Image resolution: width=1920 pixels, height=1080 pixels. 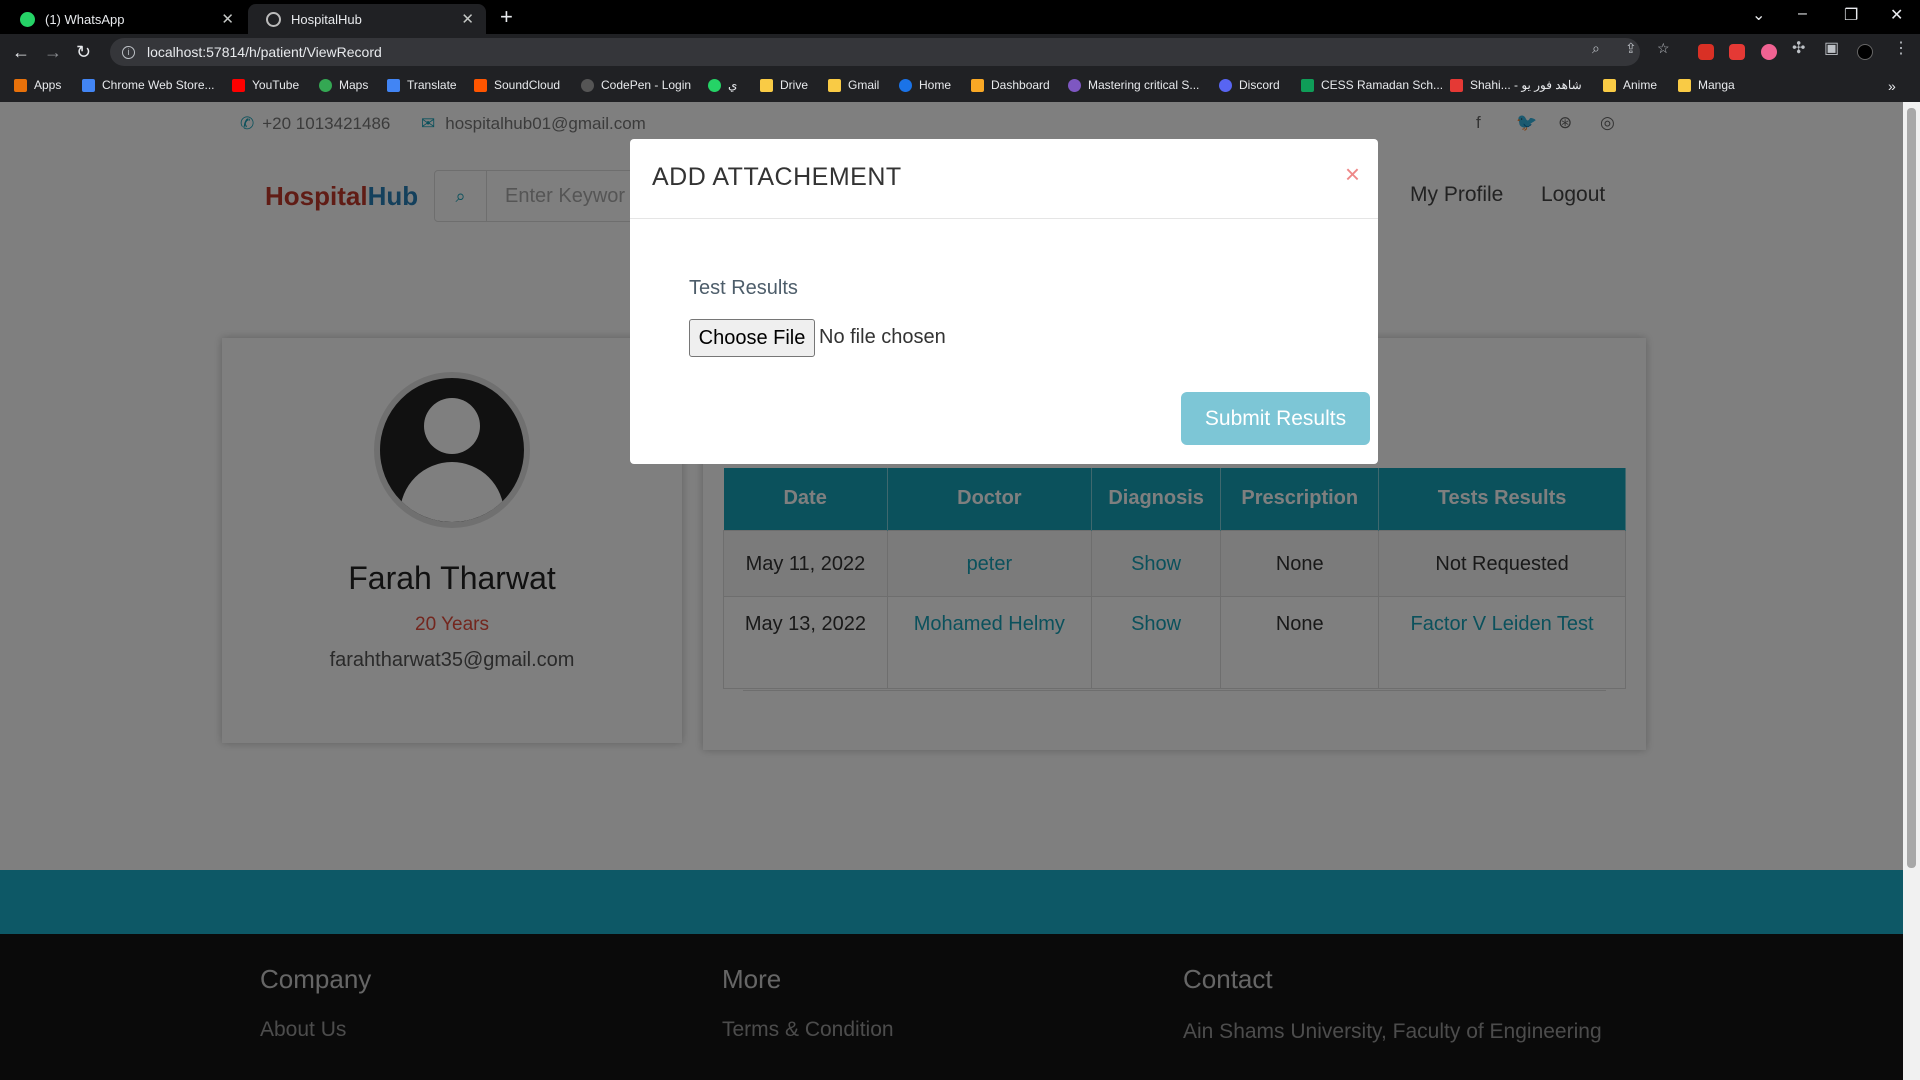 What do you see at coordinates (587, 85) in the screenshot?
I see `codepen-icon` at bounding box center [587, 85].